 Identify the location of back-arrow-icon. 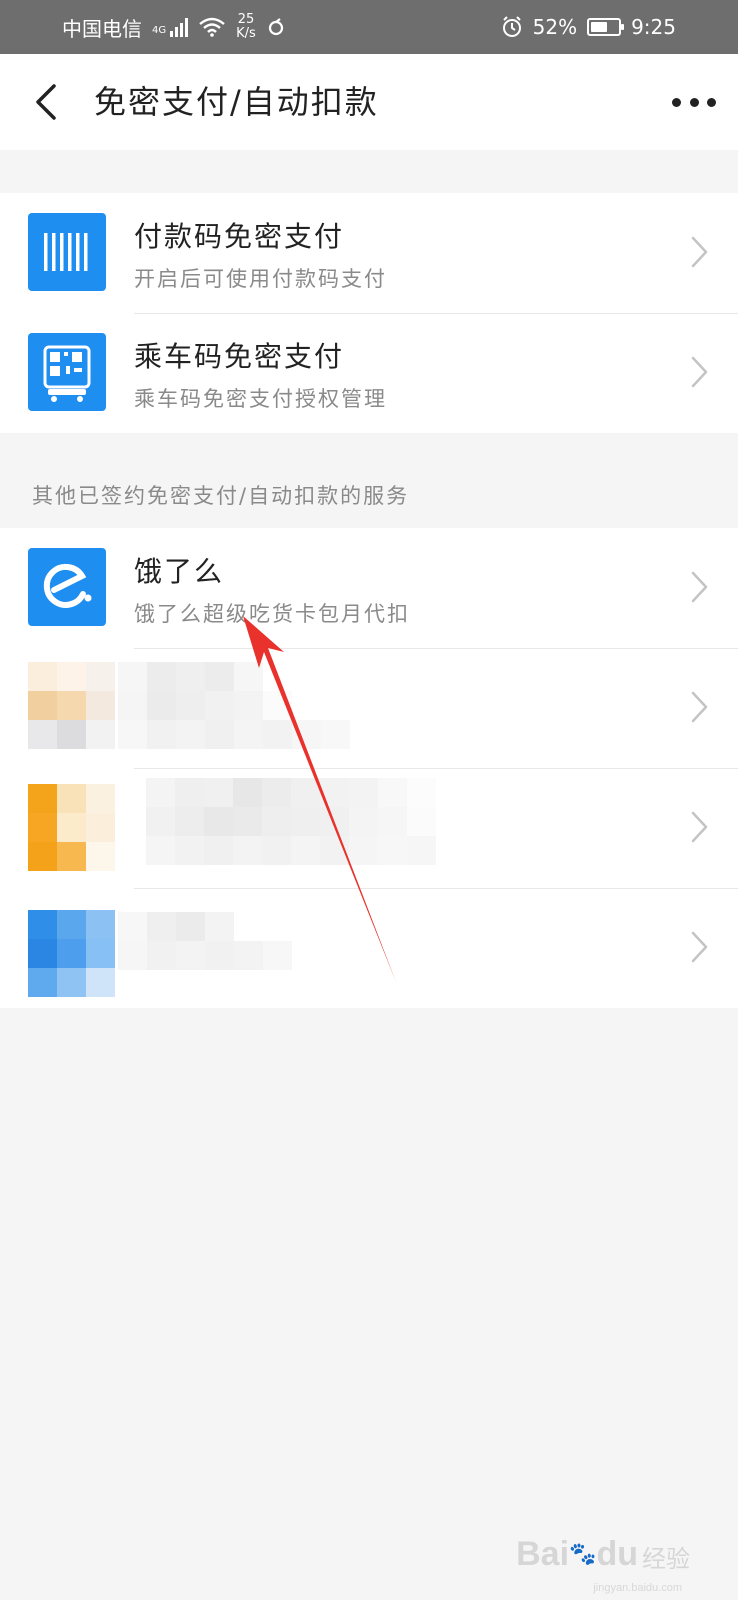
(48, 102).